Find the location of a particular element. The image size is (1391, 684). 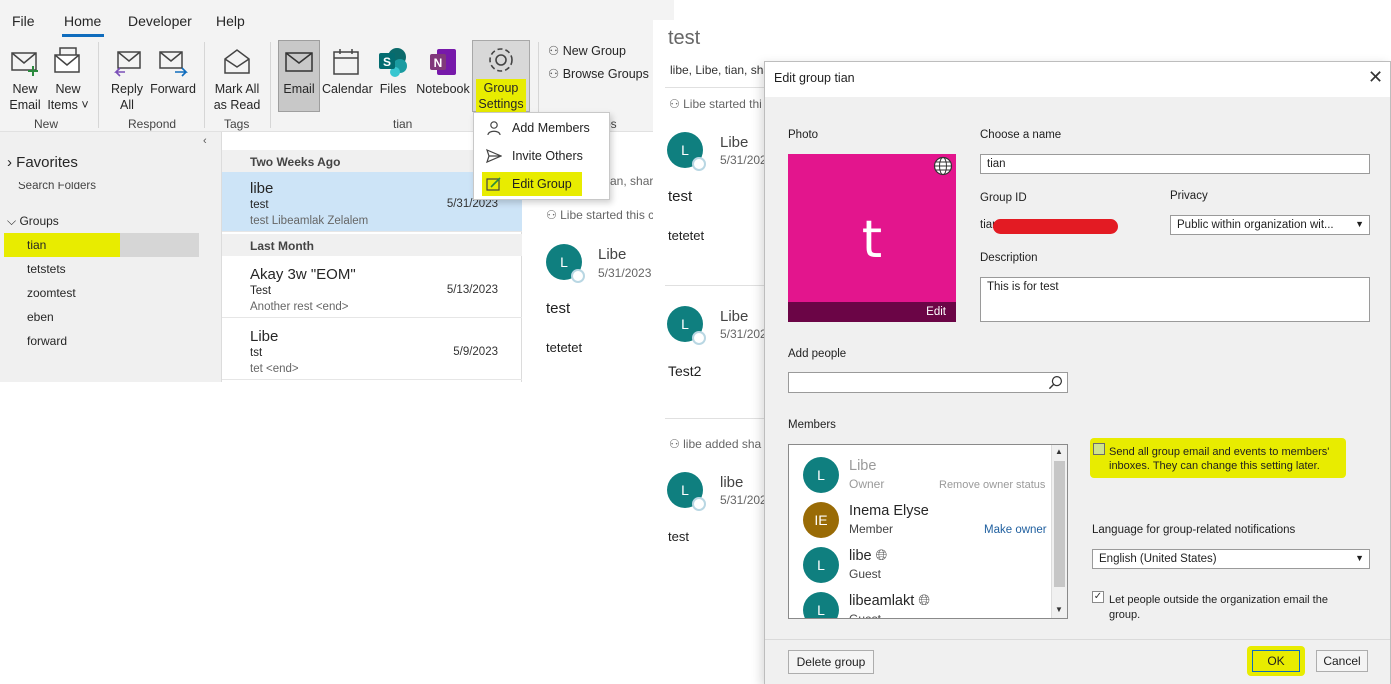

folder-eben: eben is located at coordinates (40, 317).